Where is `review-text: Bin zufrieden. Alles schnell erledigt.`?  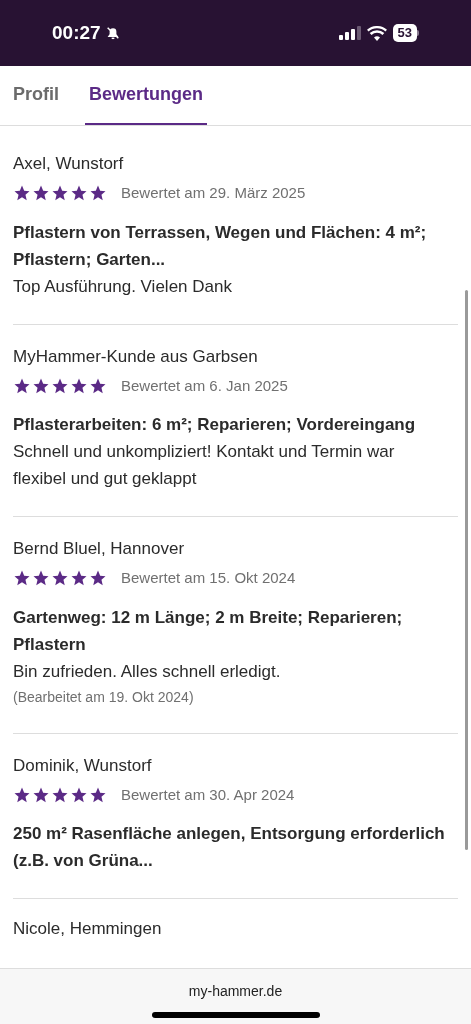 review-text: Bin zufrieden. Alles schnell erledigt. is located at coordinates (147, 671).